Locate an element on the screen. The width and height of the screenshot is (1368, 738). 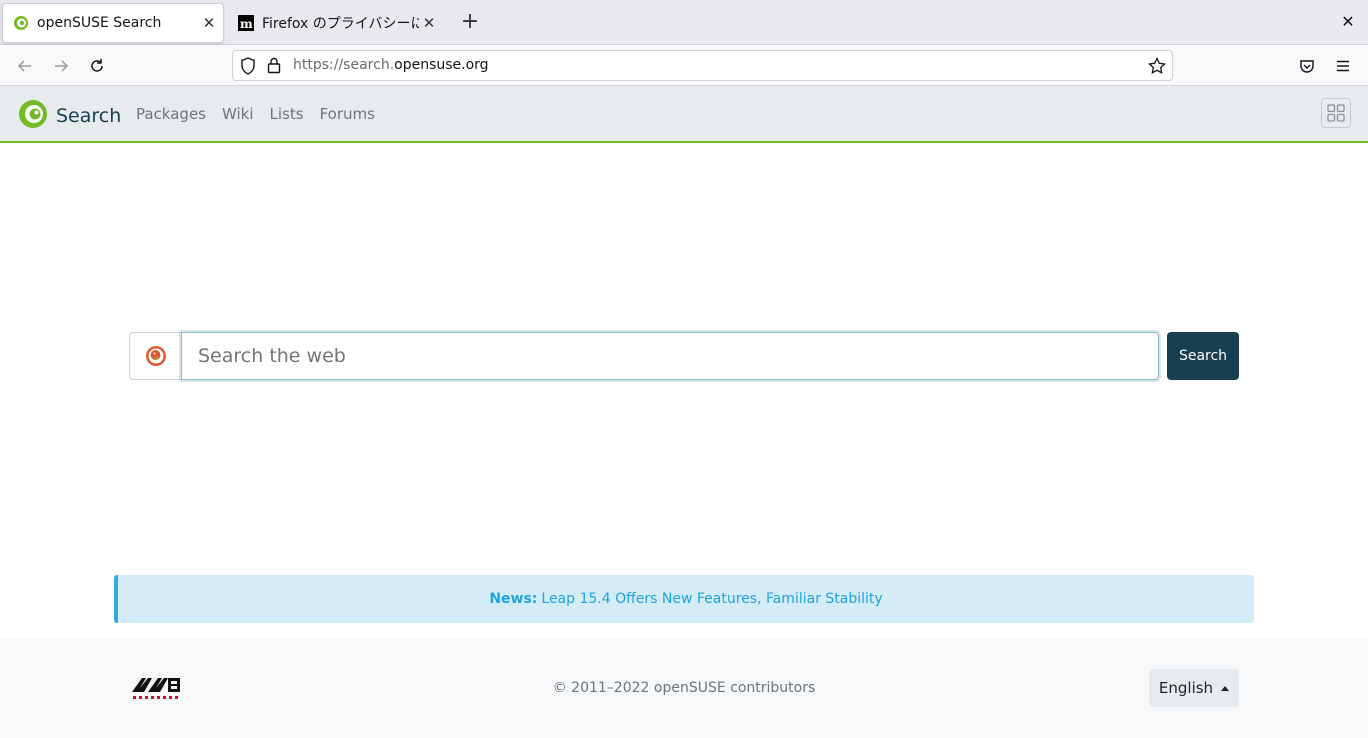
svg-text: m is located at coordinates (246, 24).